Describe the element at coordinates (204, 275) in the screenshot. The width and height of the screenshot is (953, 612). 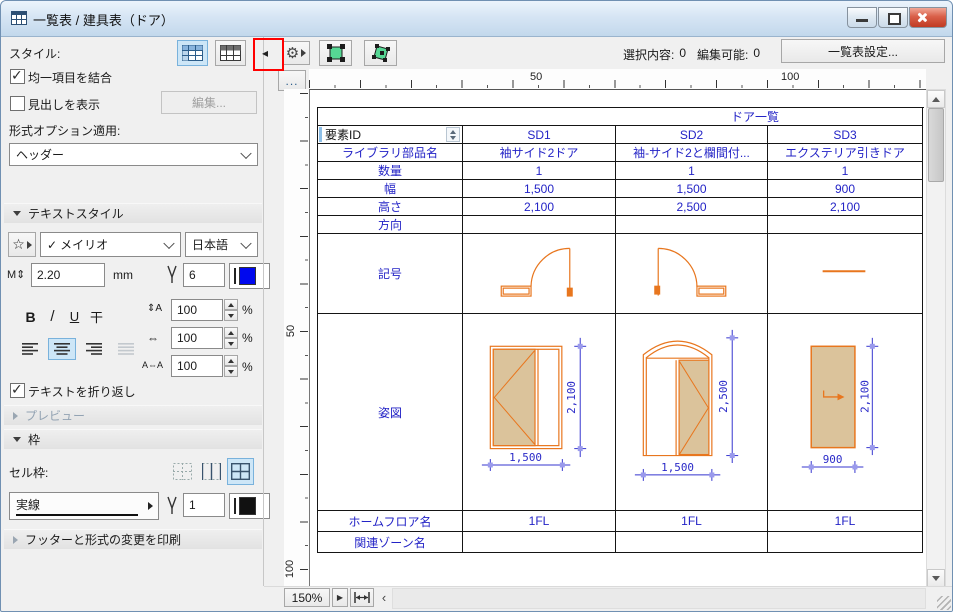
I see `text-pen-input: 6` at that location.